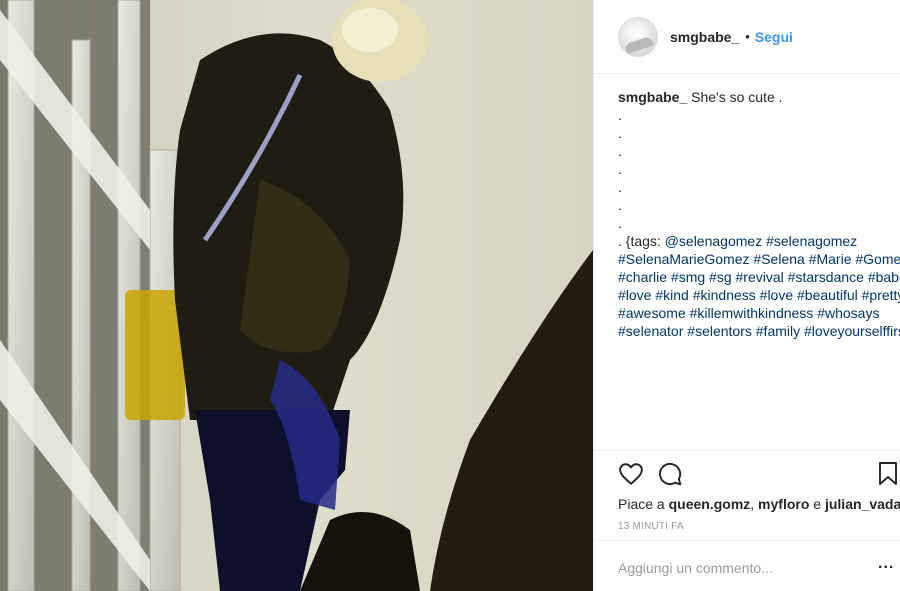  Describe the element at coordinates (632, 475) in the screenshot. I see `heart-icon` at that location.